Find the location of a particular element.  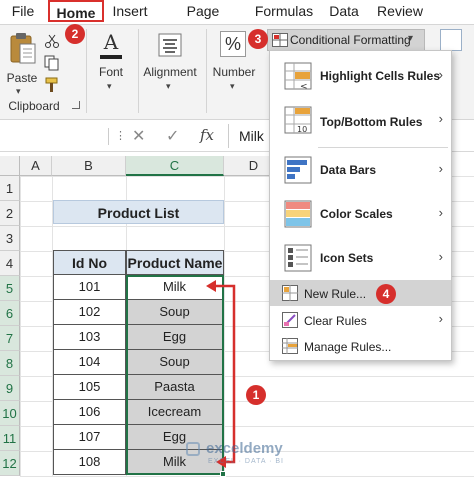

id-no-value: 102 is located at coordinates (89, 311).